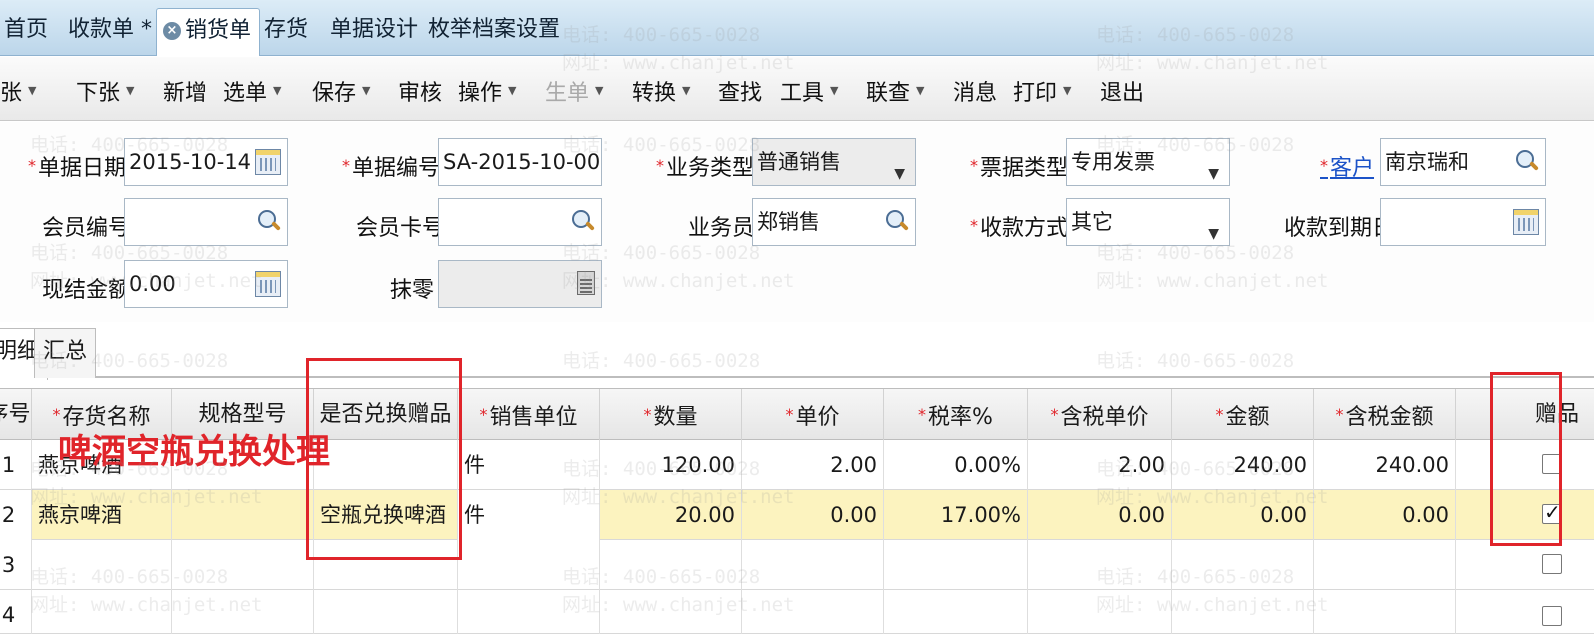 The width and height of the screenshot is (1594, 634). I want to click on cell-tax-price: 0.00, so click(1100, 515).